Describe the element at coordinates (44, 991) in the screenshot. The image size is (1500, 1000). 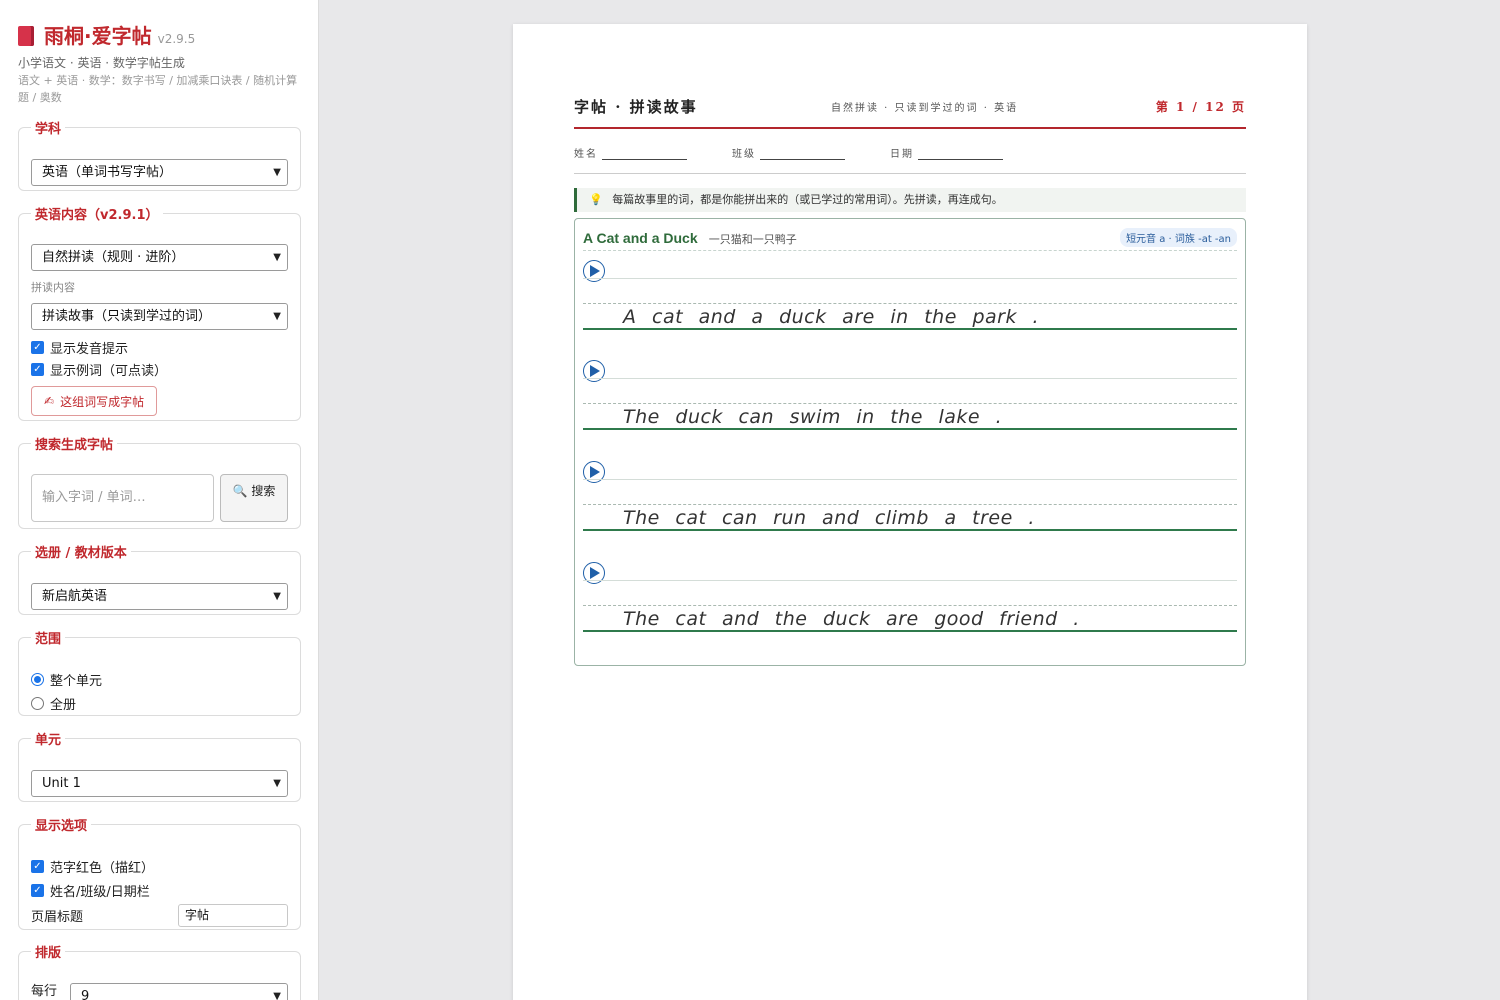
I see `per-row-label: 每行字` at that location.